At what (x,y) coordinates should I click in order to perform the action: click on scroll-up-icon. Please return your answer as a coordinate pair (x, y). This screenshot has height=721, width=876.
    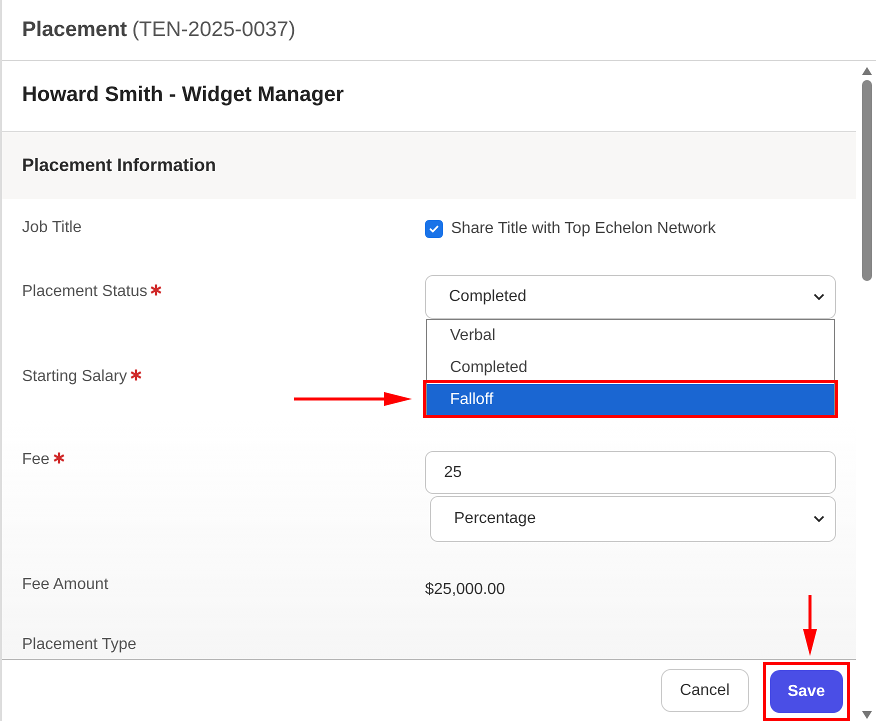
    Looking at the image, I should click on (867, 71).